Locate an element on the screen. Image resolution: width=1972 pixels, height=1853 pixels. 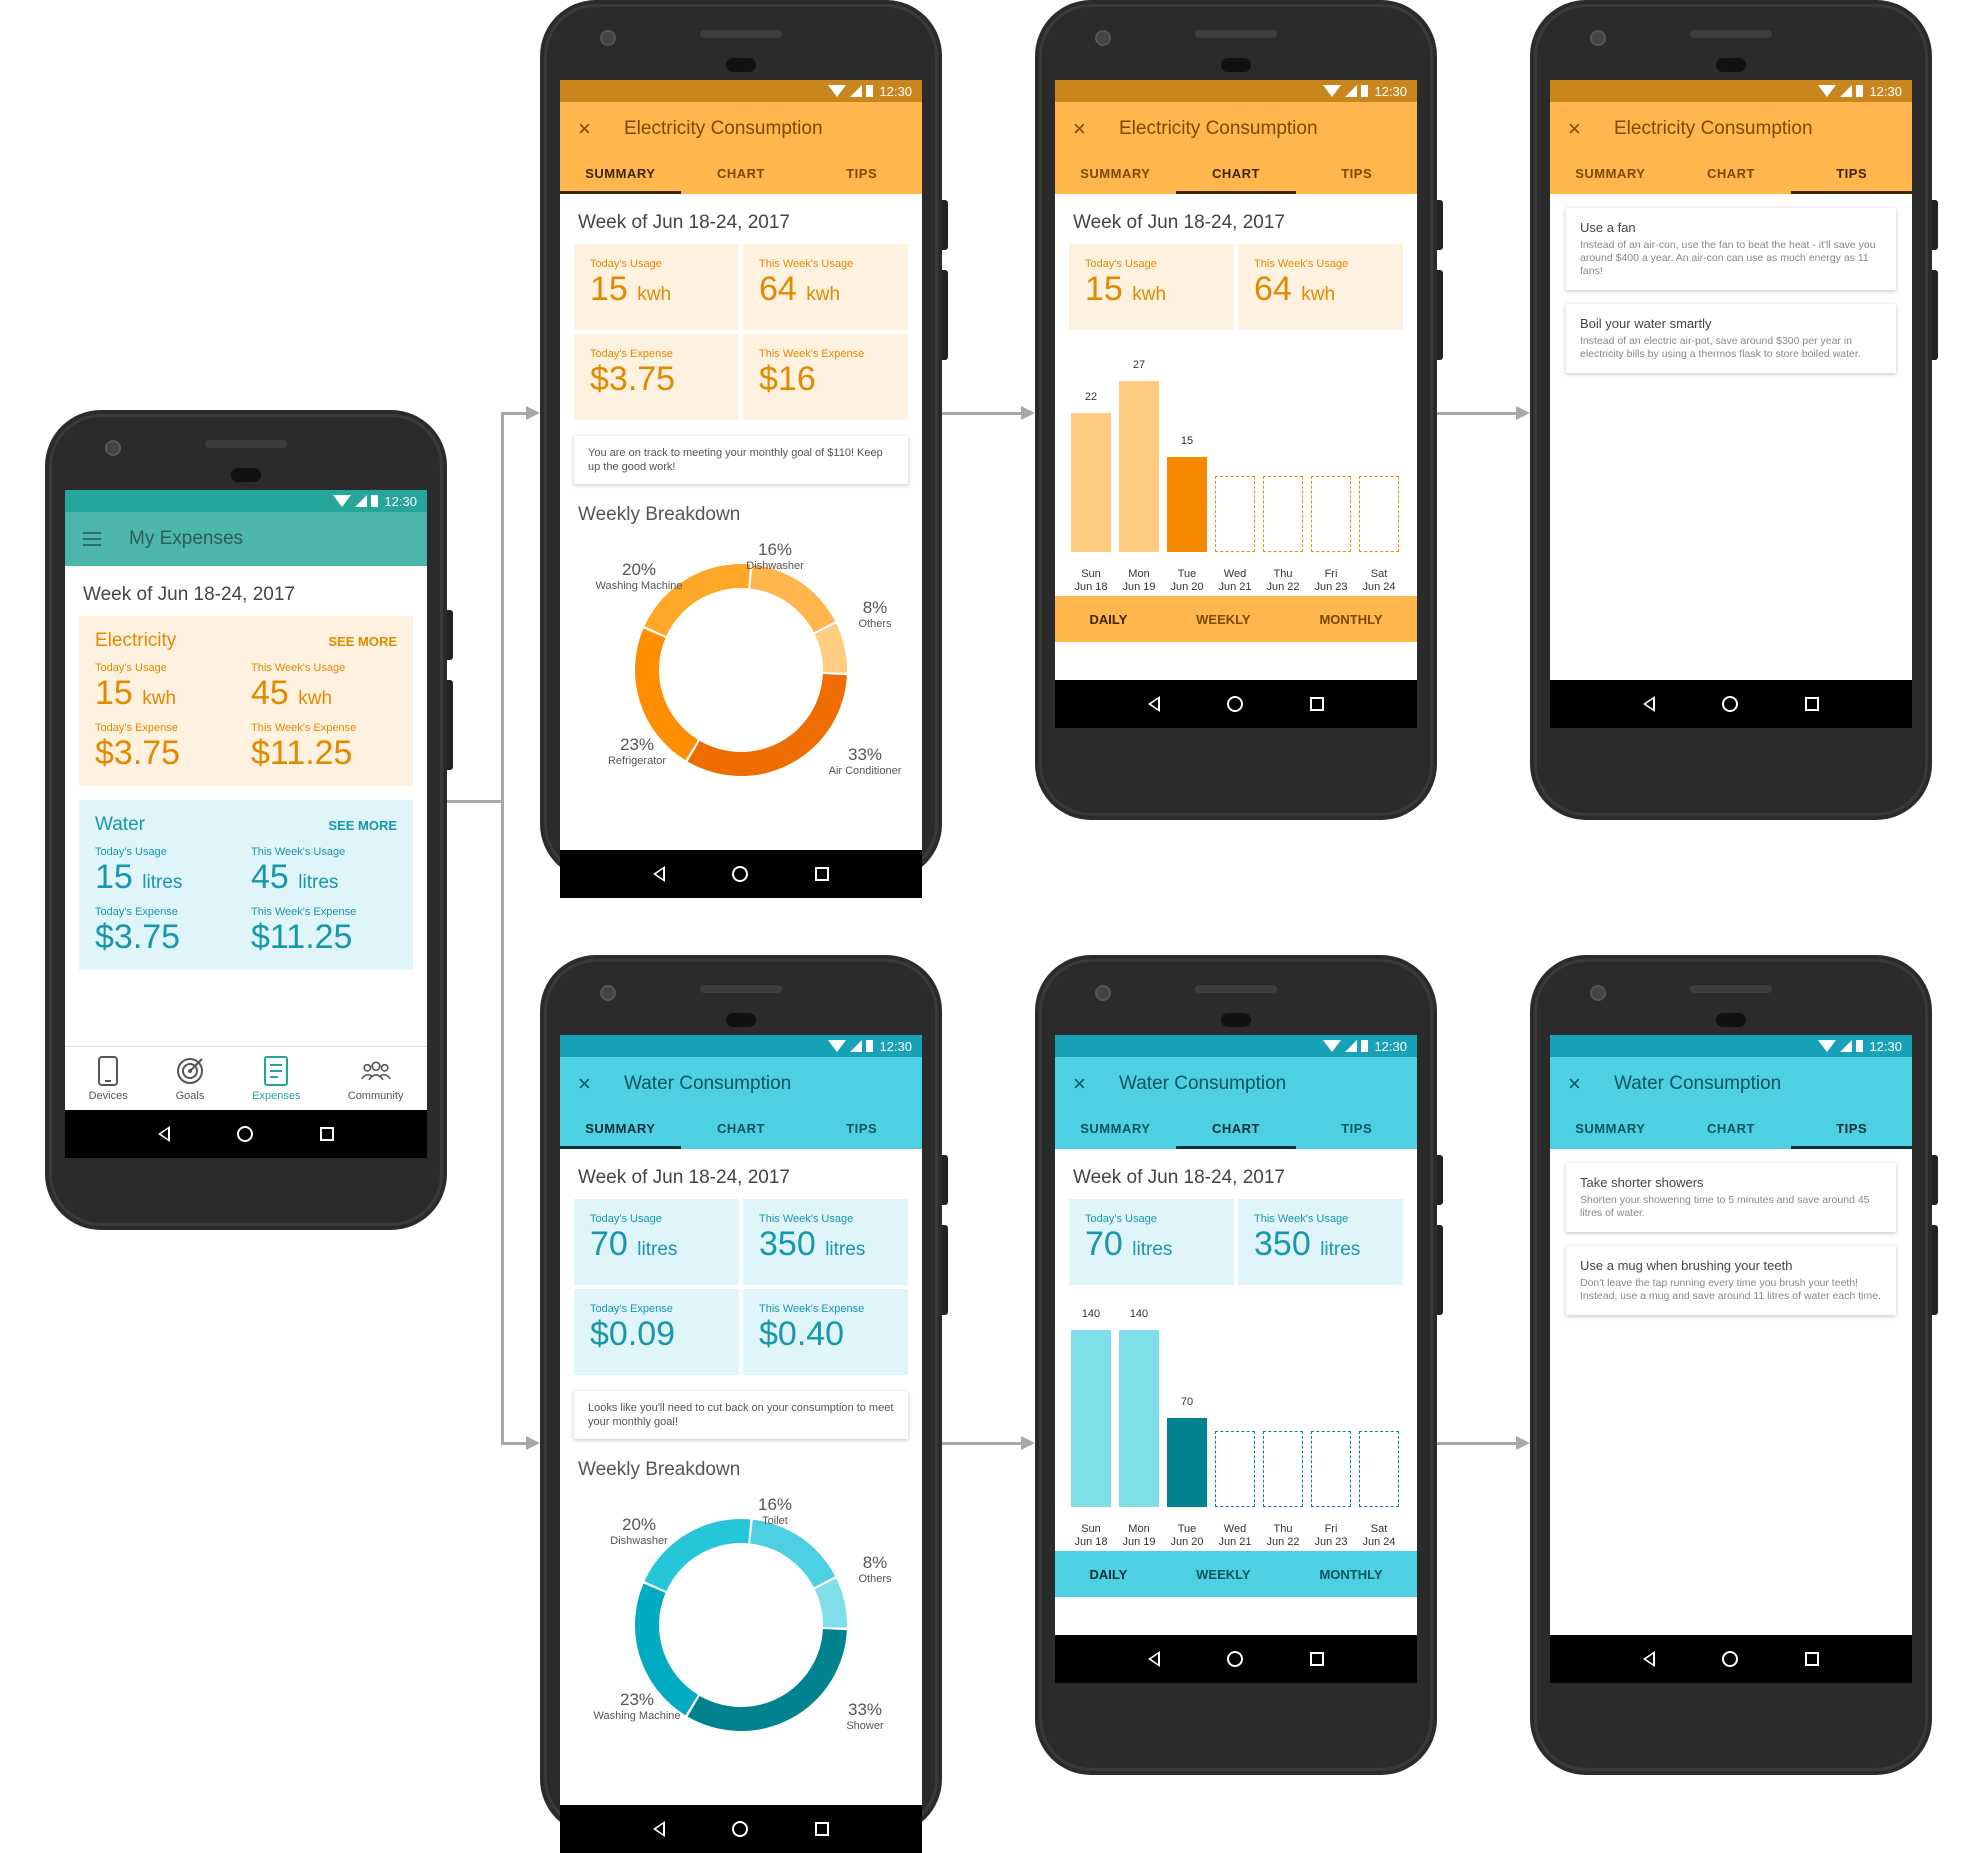
system-nav-bar is located at coordinates (246, 1134).